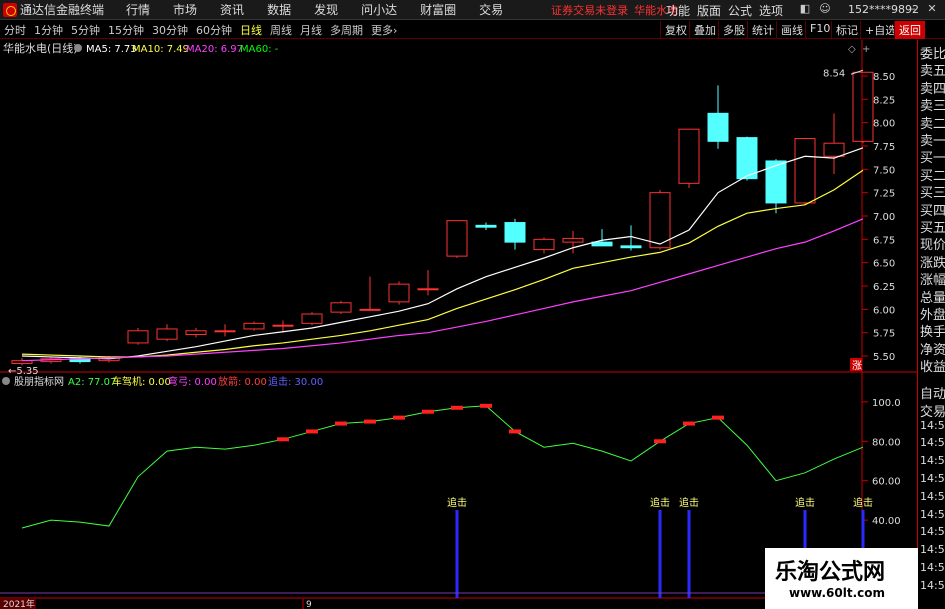  I want to click on watermark-text: 乐淘公式网, so click(830, 572).